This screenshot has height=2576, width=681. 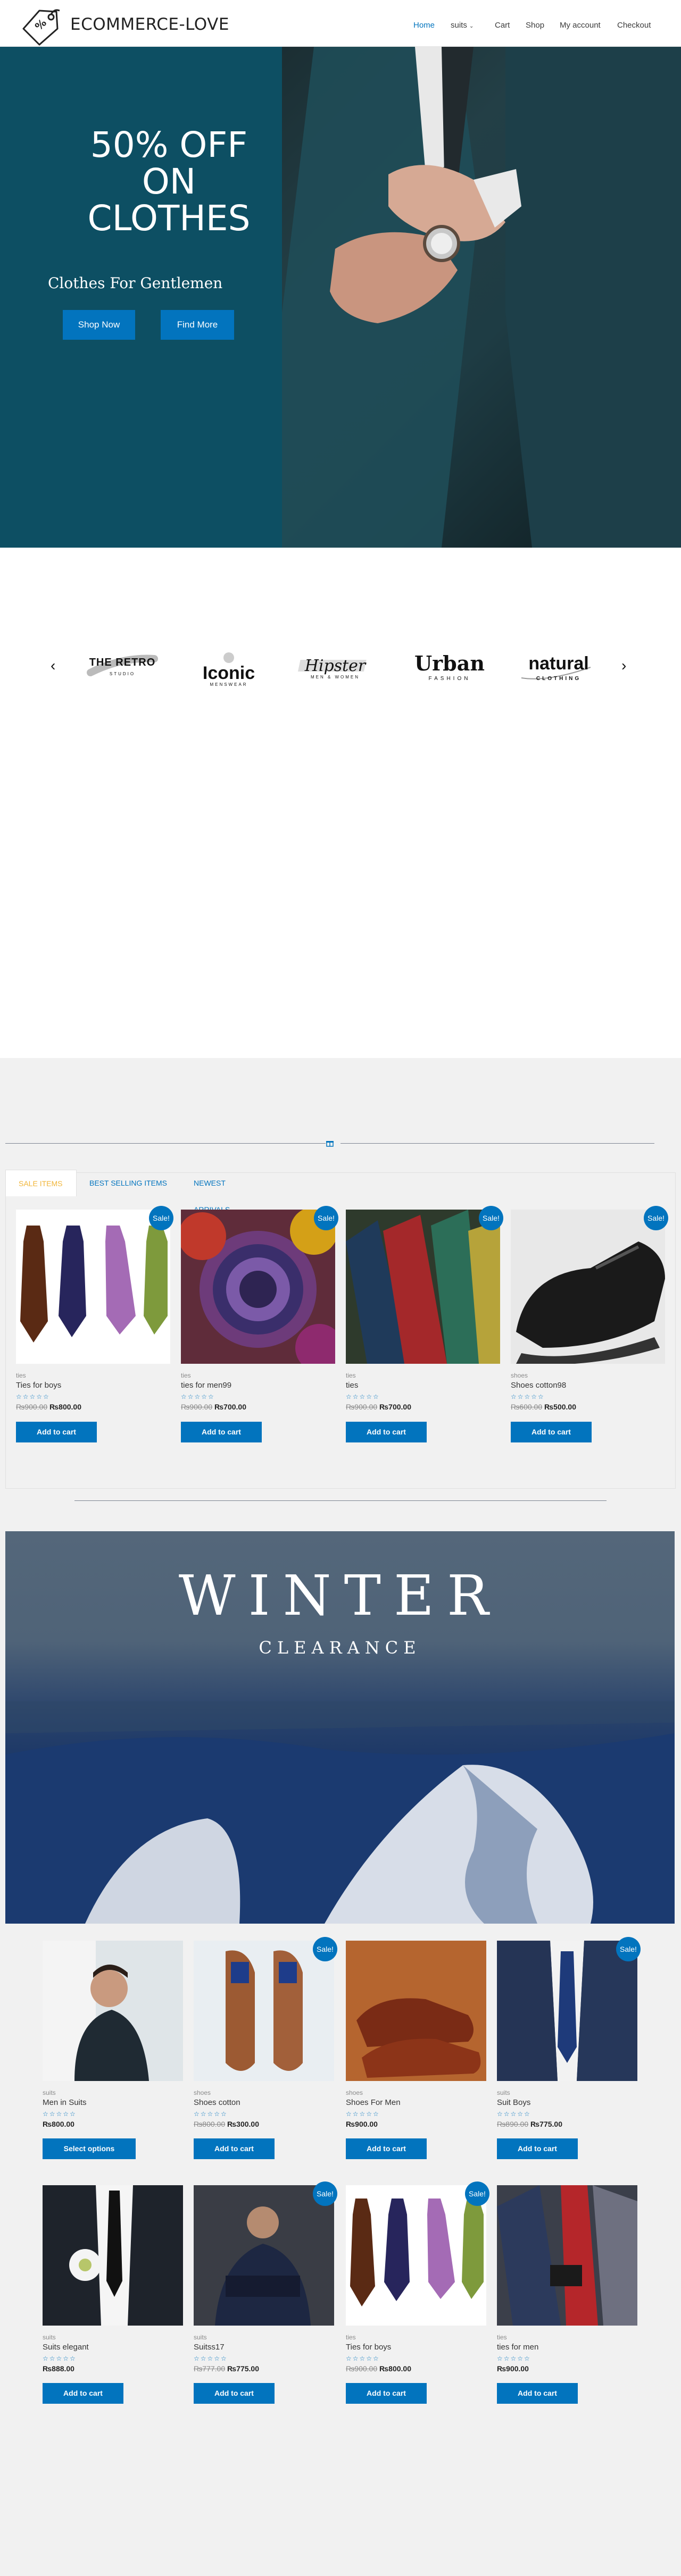 I want to click on nav-shop: Shop, so click(x=535, y=25).